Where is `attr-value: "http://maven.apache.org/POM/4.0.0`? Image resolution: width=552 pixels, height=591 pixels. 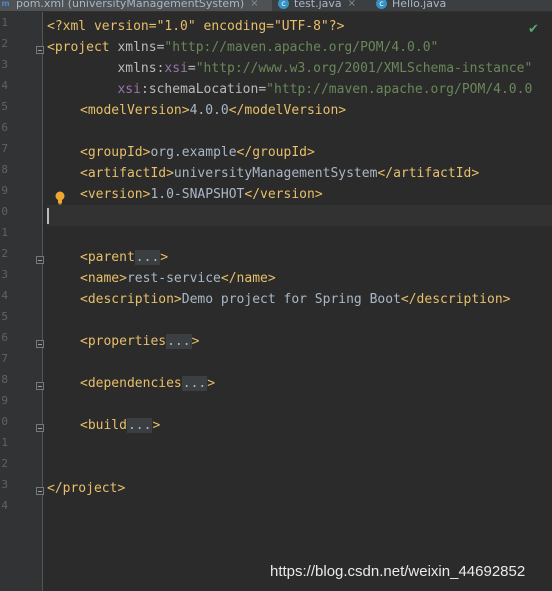
attr-value: "http://maven.apache.org/POM/4.0.0 is located at coordinates (399, 89).